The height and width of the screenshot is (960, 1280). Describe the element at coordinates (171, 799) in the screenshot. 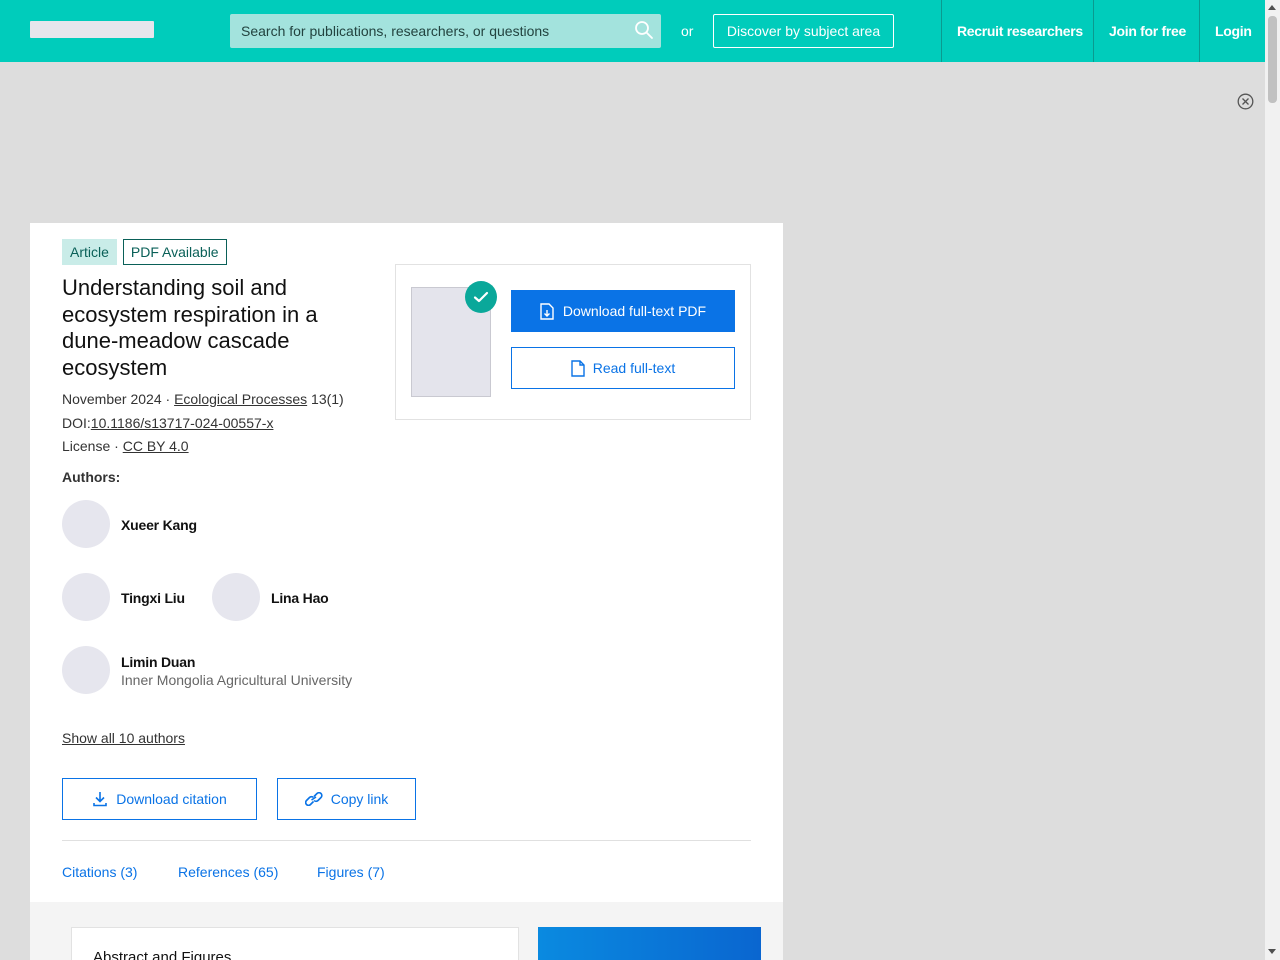

I see `download-citation-label: Download citation` at that location.